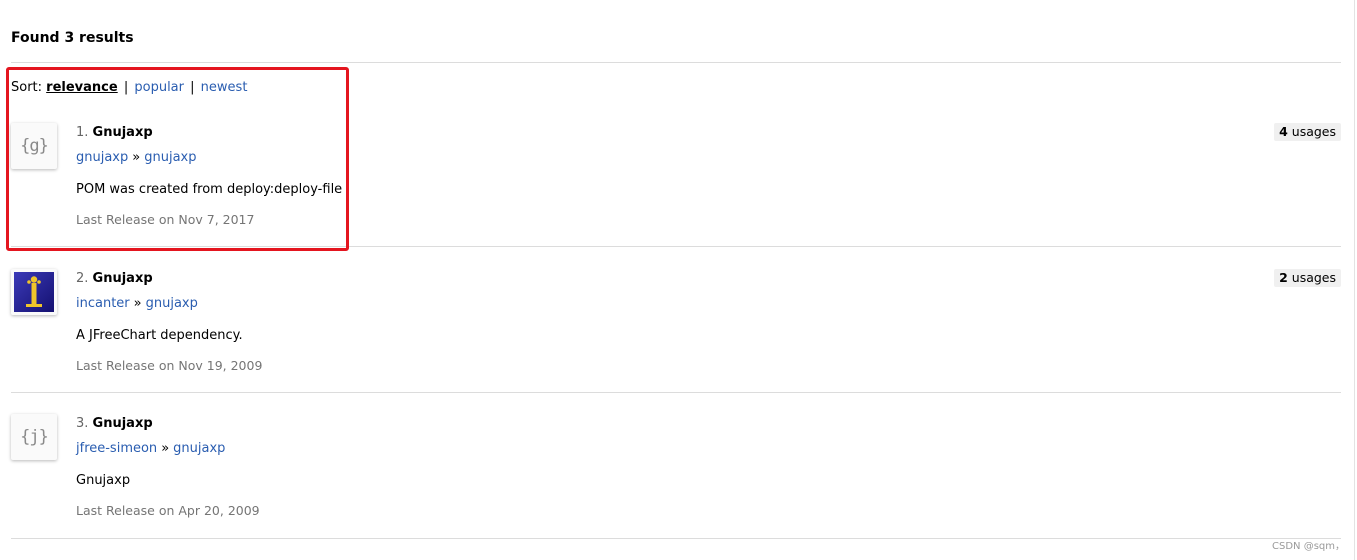 The image size is (1357, 560). I want to click on result-title: 1. Gnujaxp, so click(114, 133).